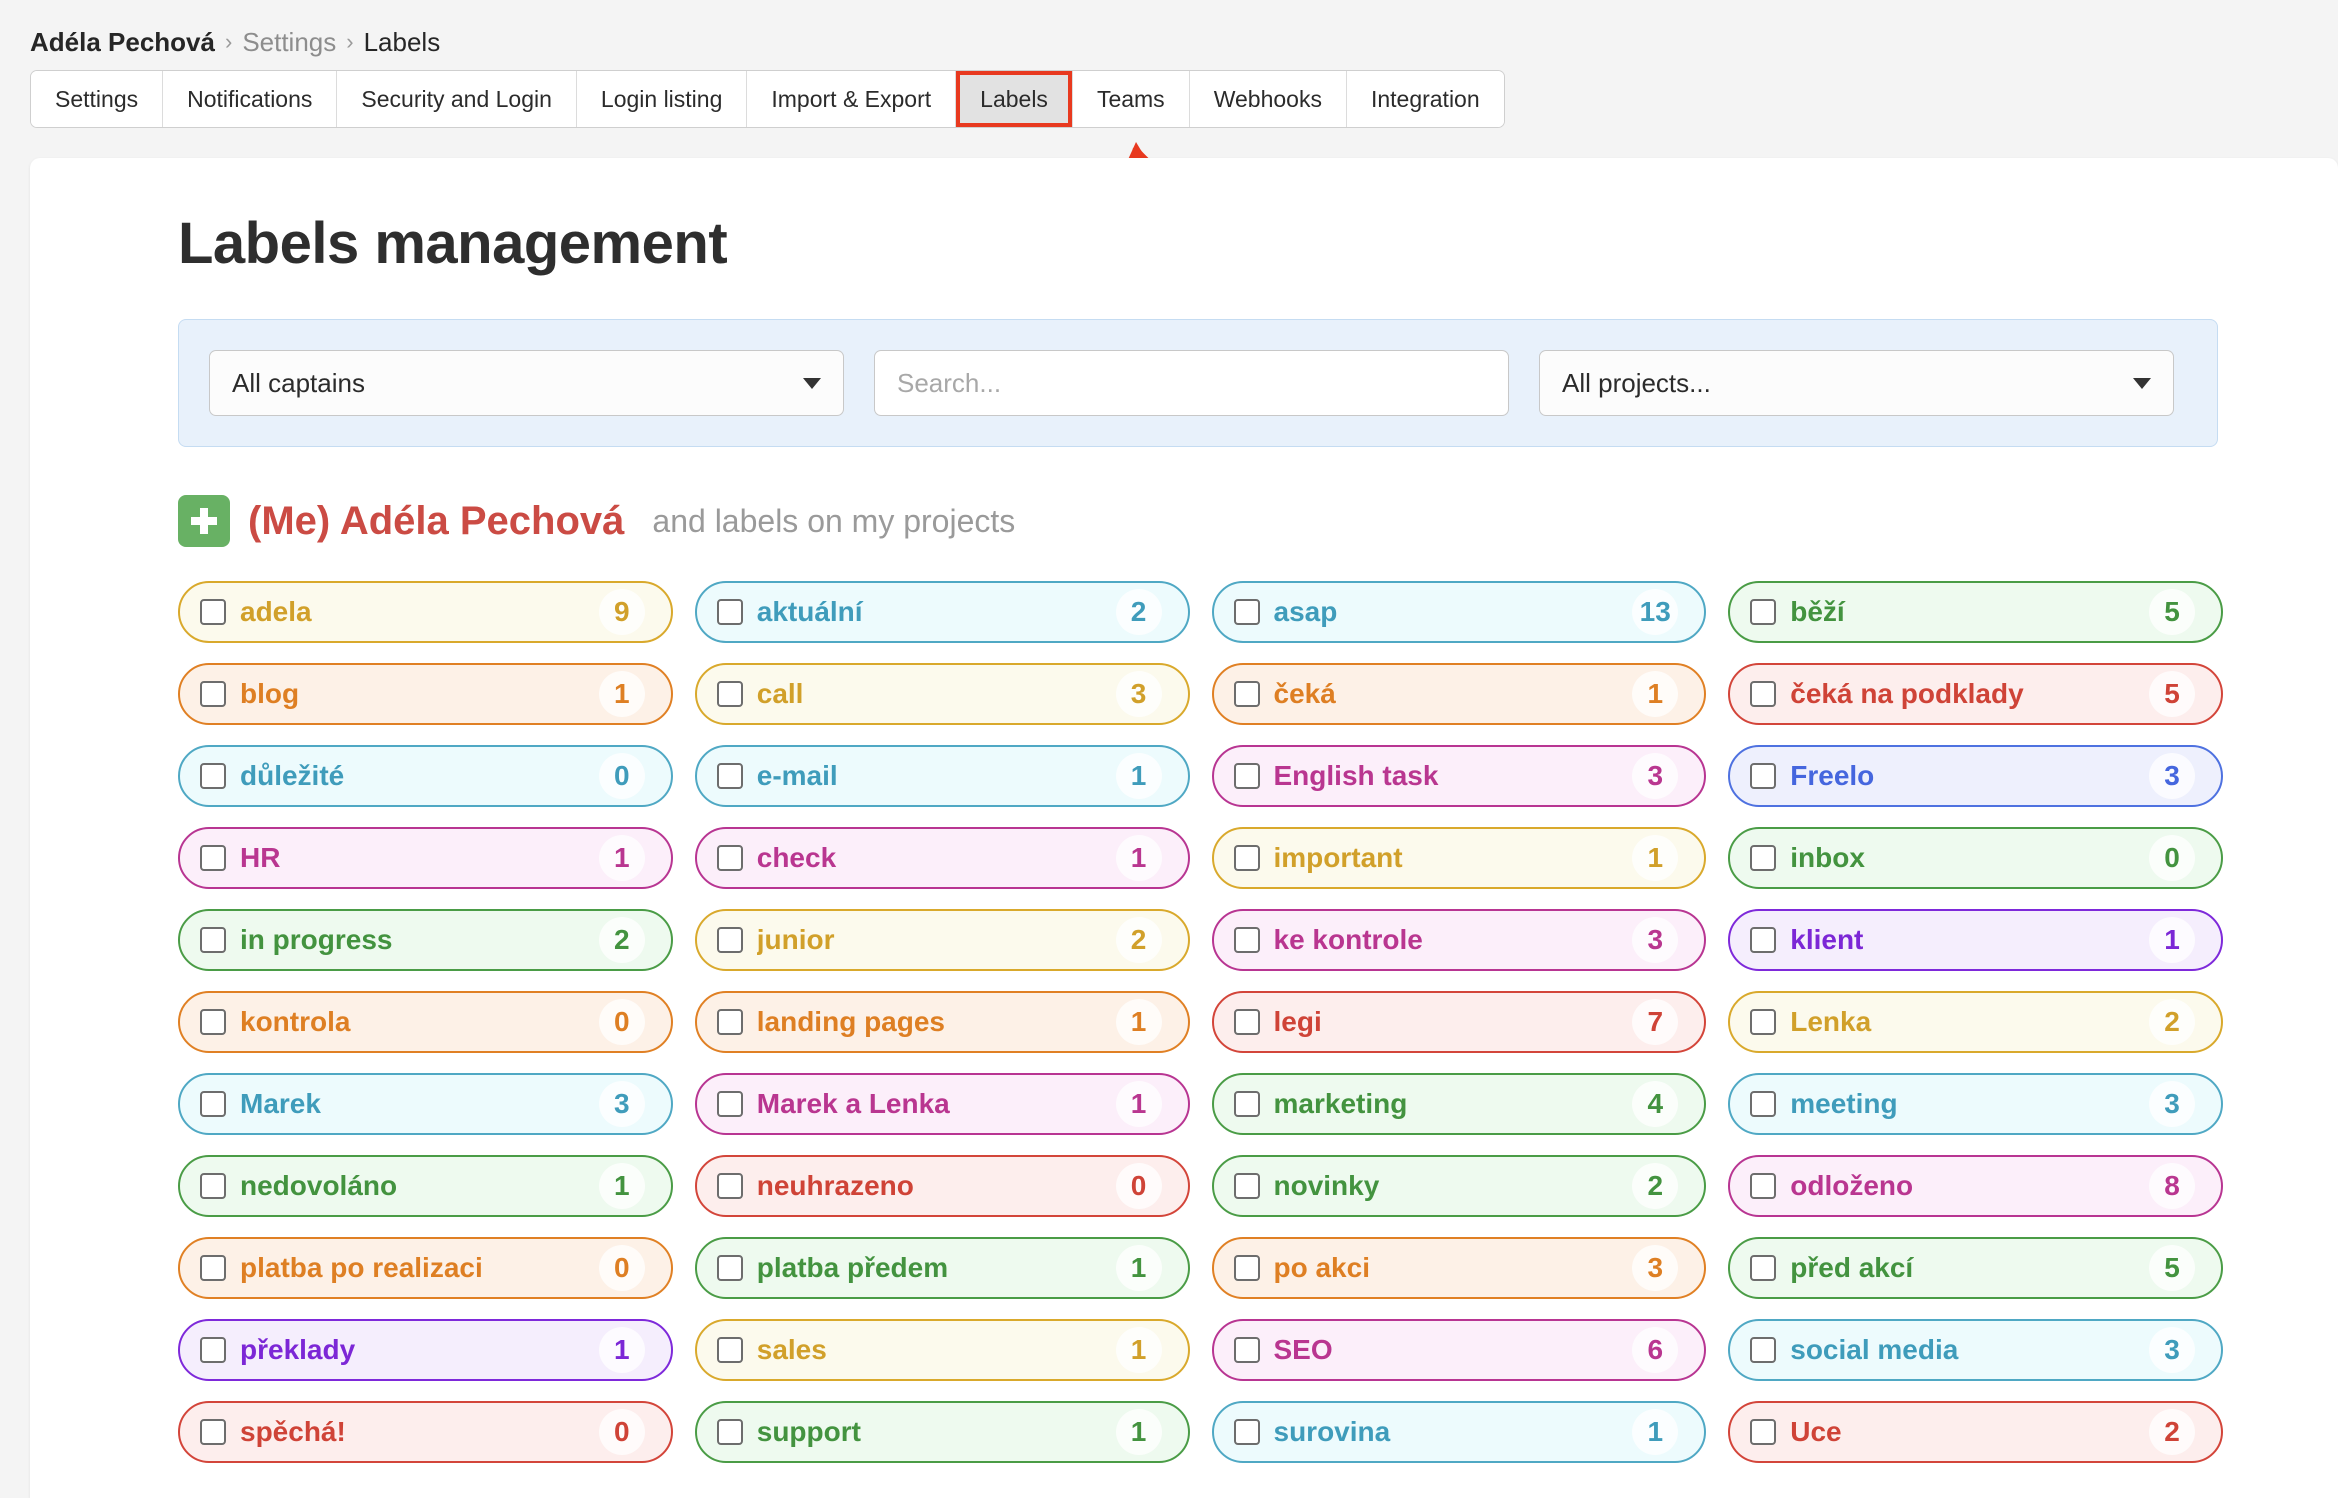 The image size is (2338, 1498). What do you see at coordinates (1975, 776) in the screenshot?
I see `label-pill: Freelo 3` at bounding box center [1975, 776].